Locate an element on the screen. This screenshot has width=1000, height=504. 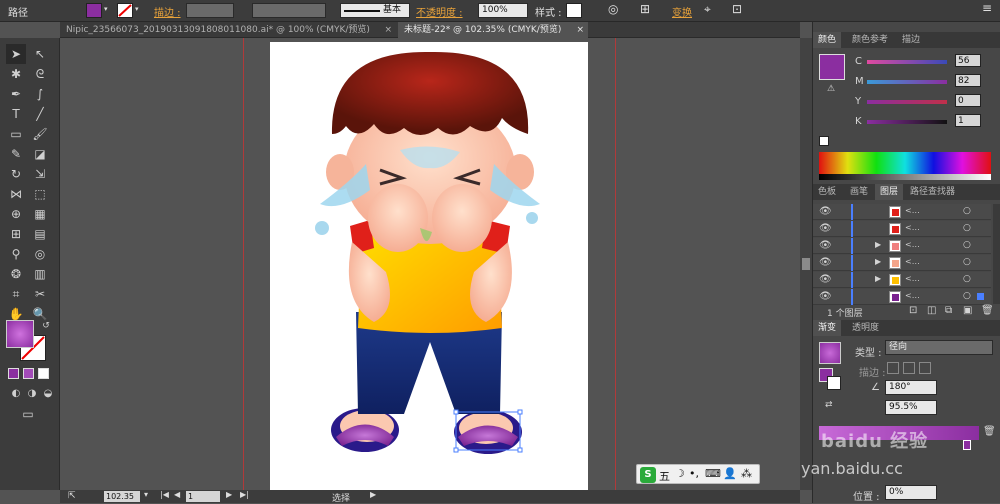
artboard-nav-icon: ⇱ is located at coordinates (72, 496).